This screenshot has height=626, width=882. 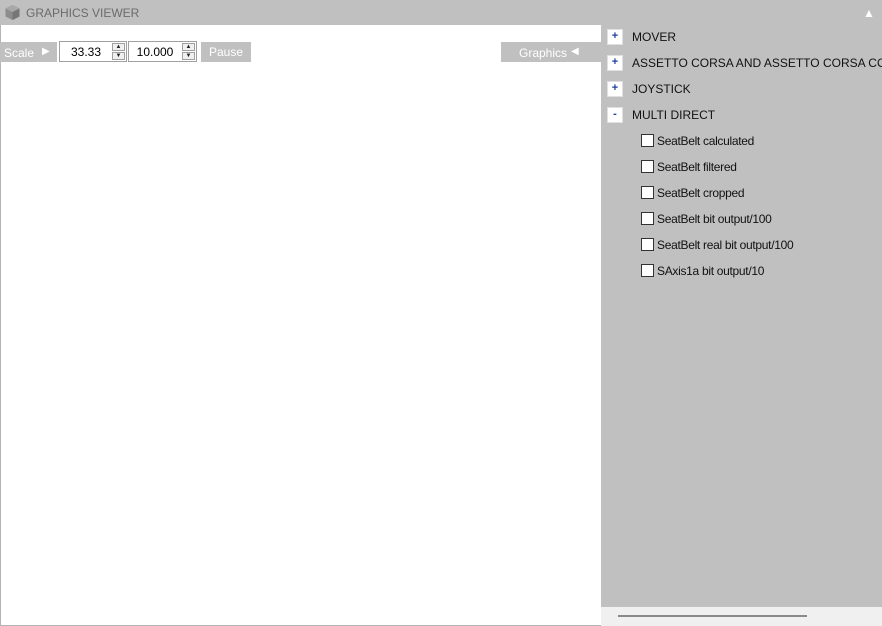 I want to click on interval-value: 10.000, so click(x=155, y=52).